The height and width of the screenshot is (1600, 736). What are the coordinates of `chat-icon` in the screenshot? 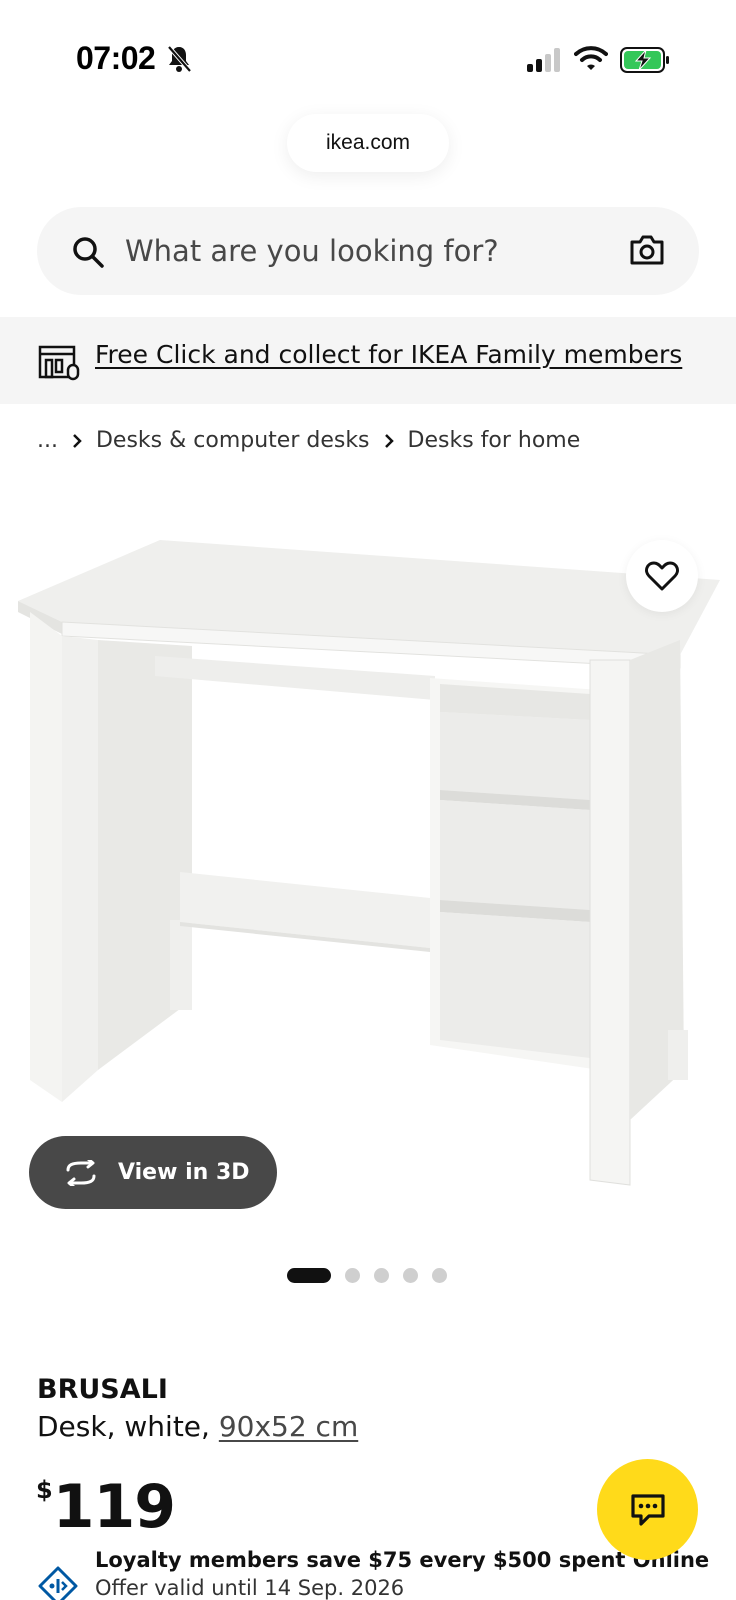 It's located at (647, 1509).